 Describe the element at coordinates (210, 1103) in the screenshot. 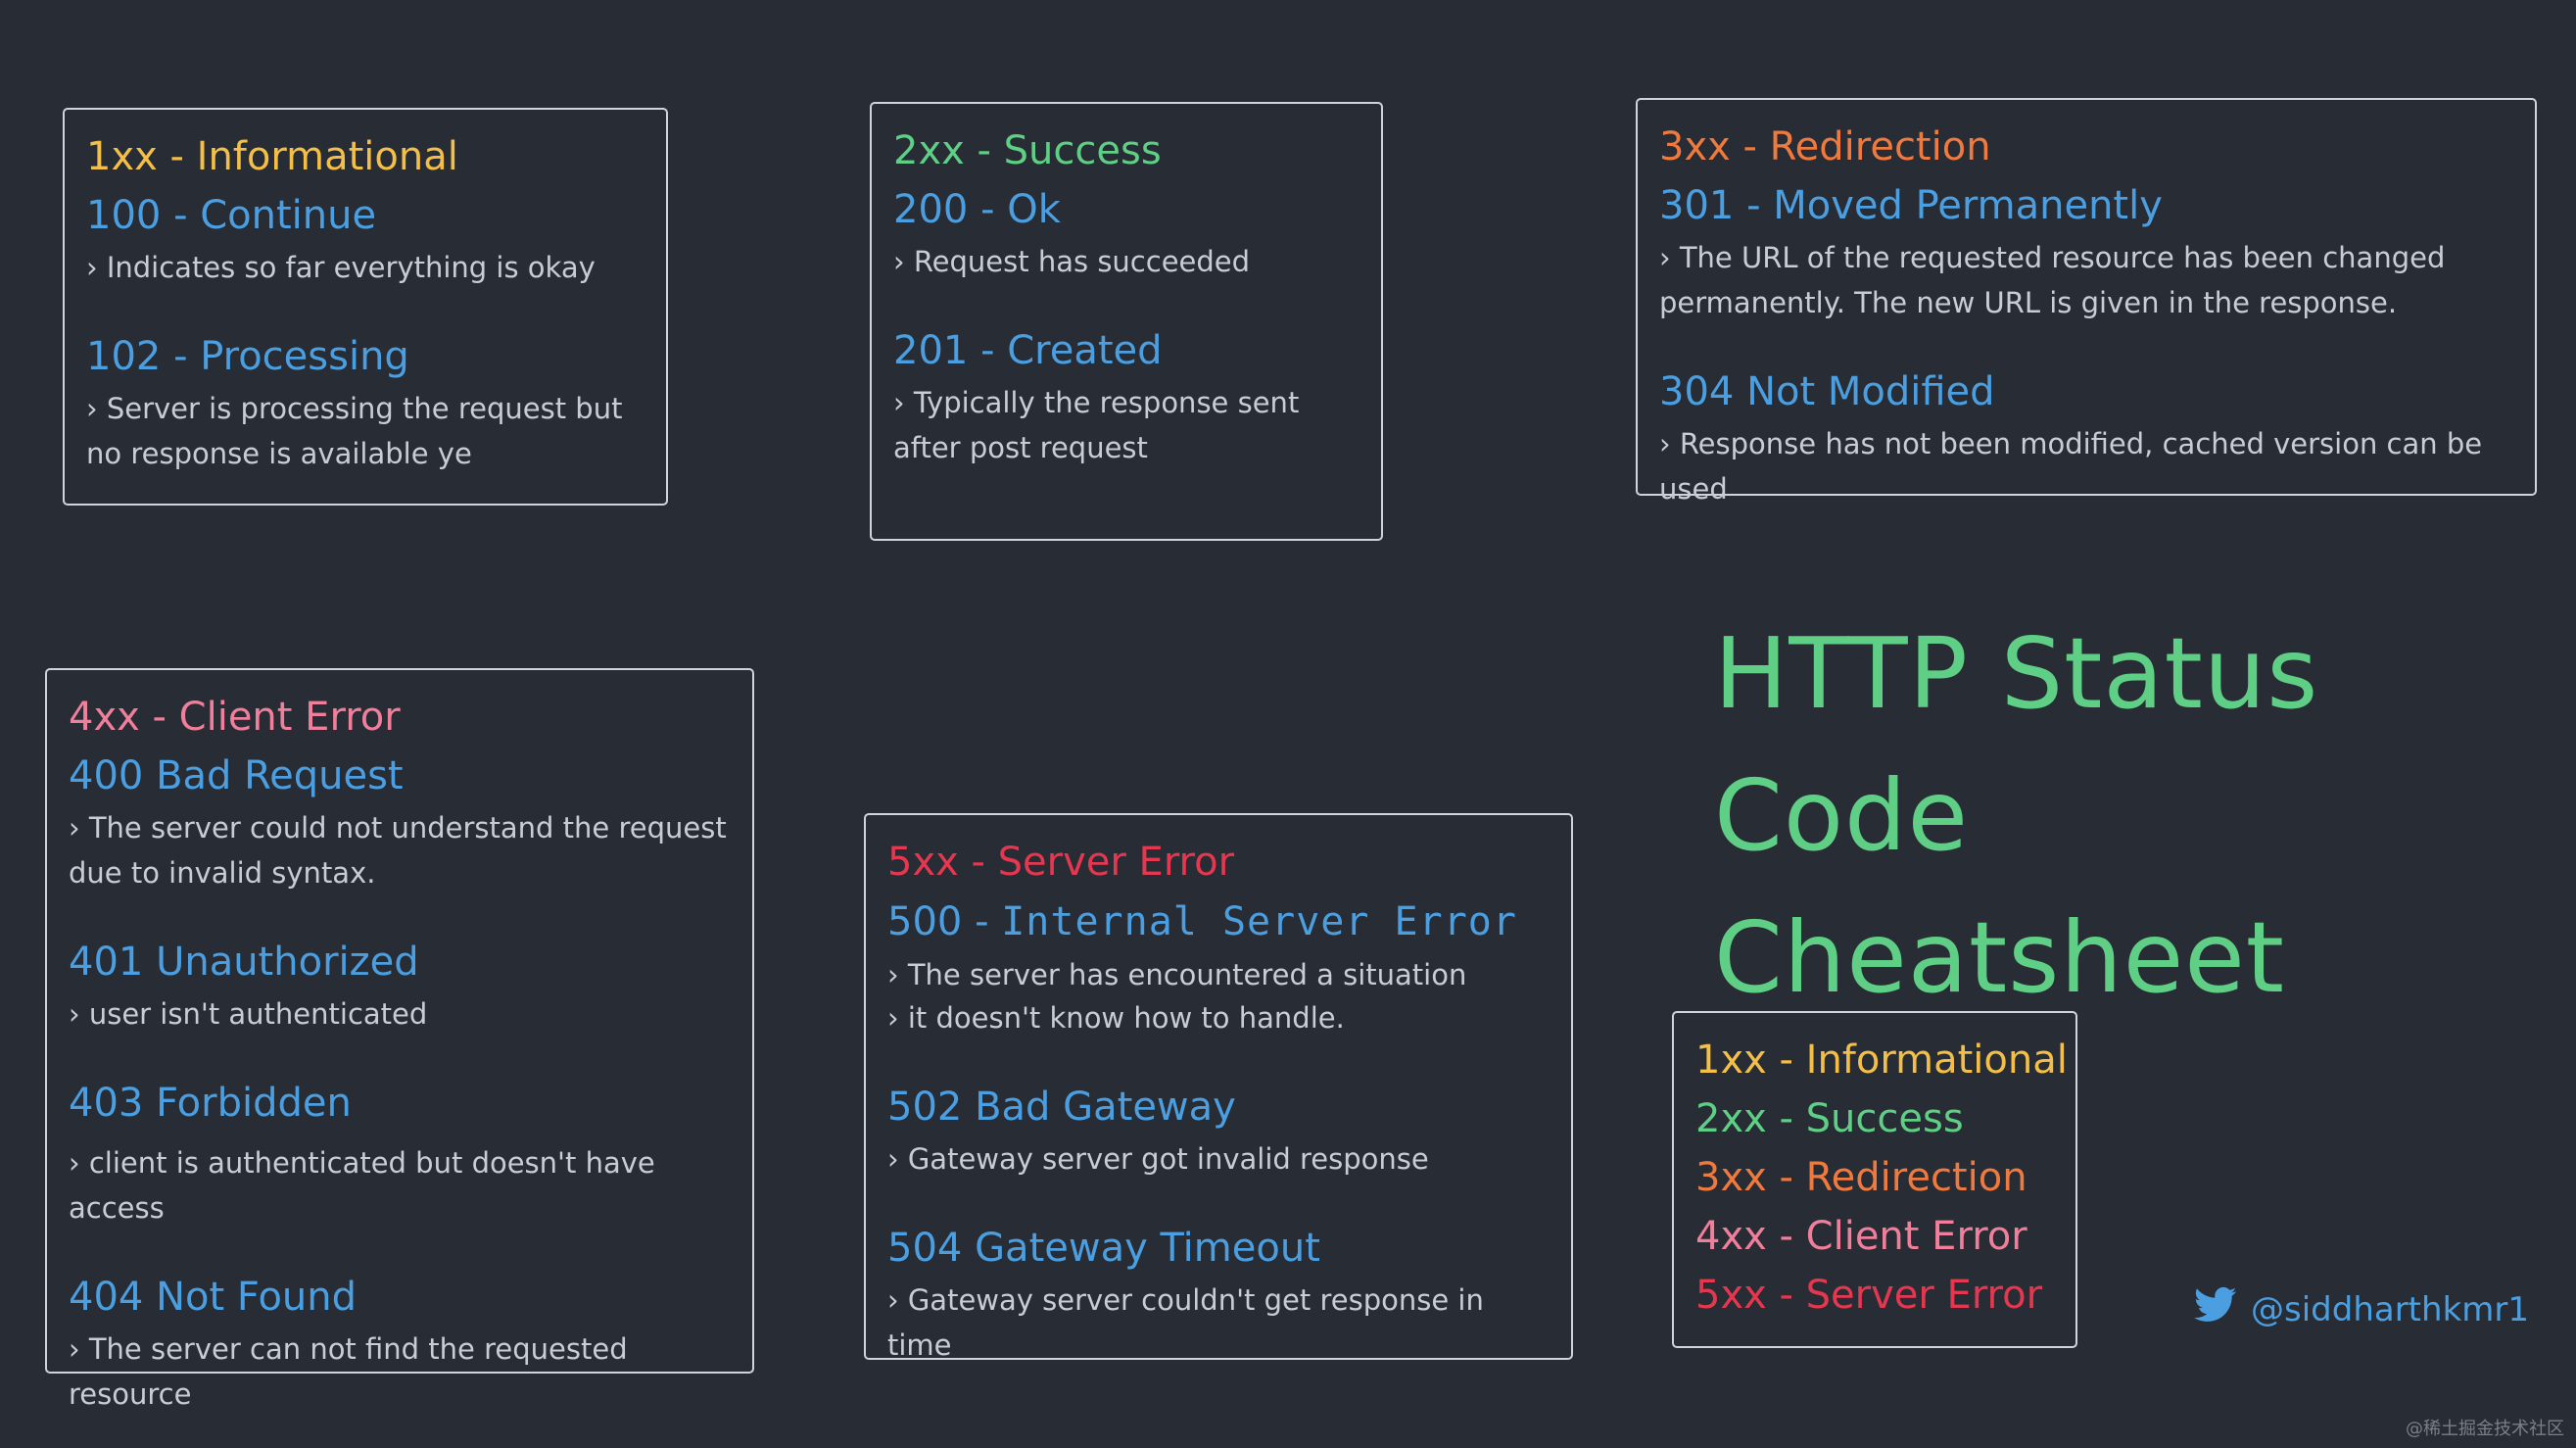

I see `status-code: 403 Forbidden` at that location.